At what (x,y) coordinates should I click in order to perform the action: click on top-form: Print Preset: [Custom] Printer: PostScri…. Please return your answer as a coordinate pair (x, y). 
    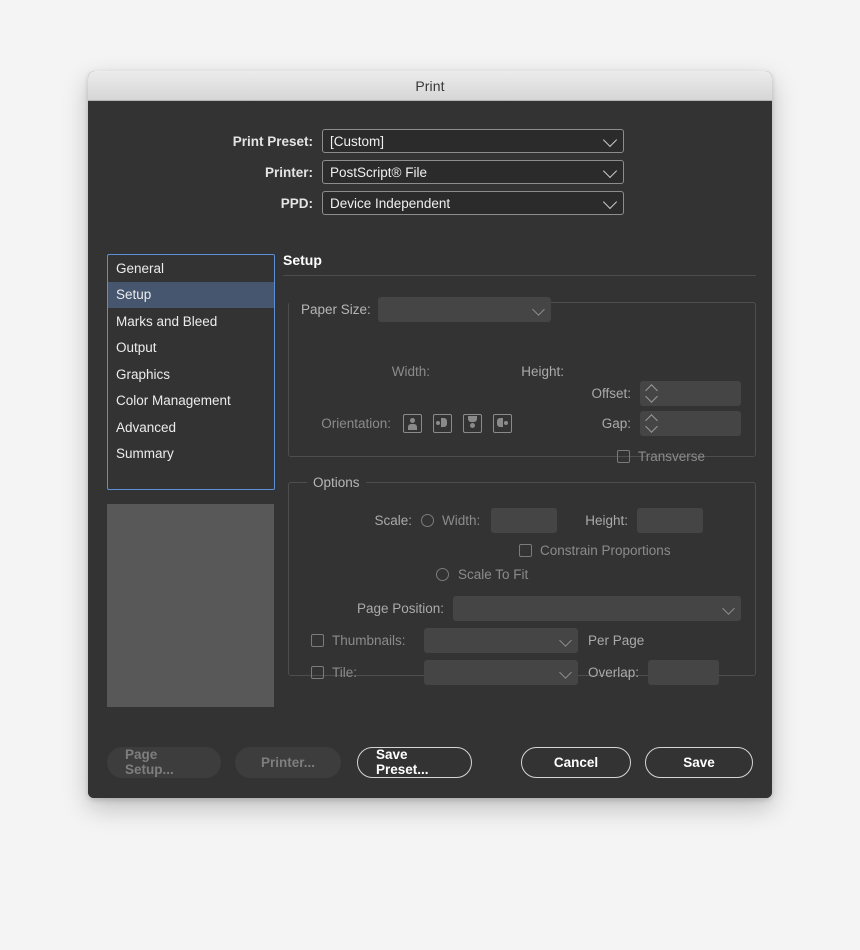
    Looking at the image, I should click on (430, 158).